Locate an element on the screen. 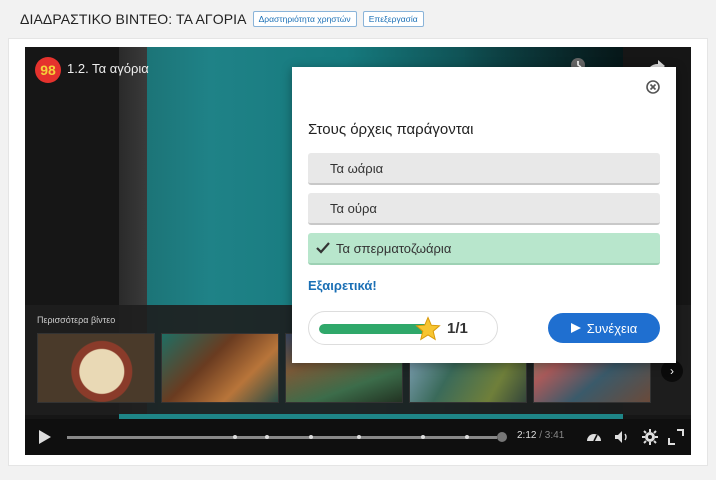 Image resolution: width=716 pixels, height=480 pixels. continue-button: Συνέχεια is located at coordinates (604, 328).